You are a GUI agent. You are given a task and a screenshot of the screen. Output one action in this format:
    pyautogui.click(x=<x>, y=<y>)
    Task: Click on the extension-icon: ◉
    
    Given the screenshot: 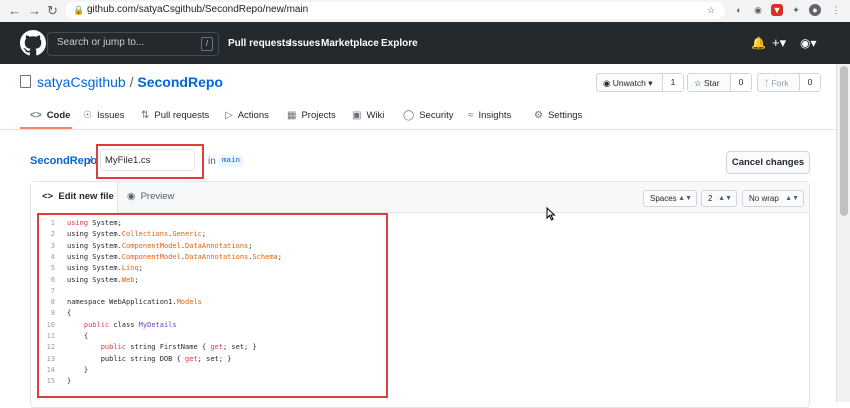 What is the action you would take?
    pyautogui.click(x=758, y=10)
    